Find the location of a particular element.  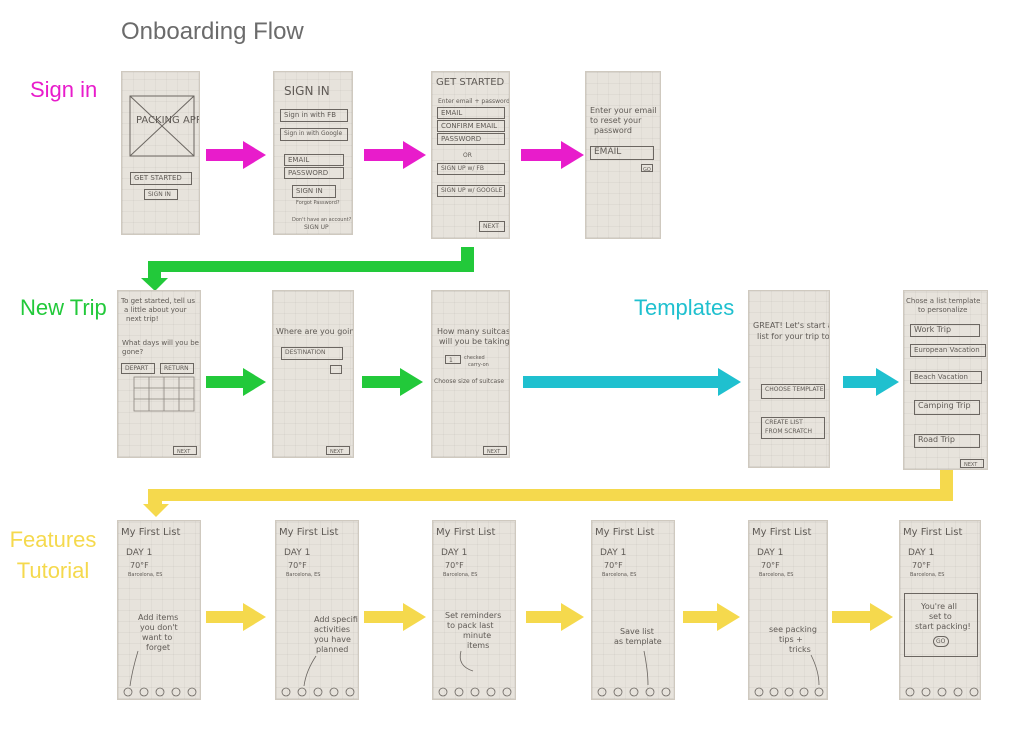

sketch-gs-google: SIGN UP w/ GOOGLE is located at coordinates (471, 191).